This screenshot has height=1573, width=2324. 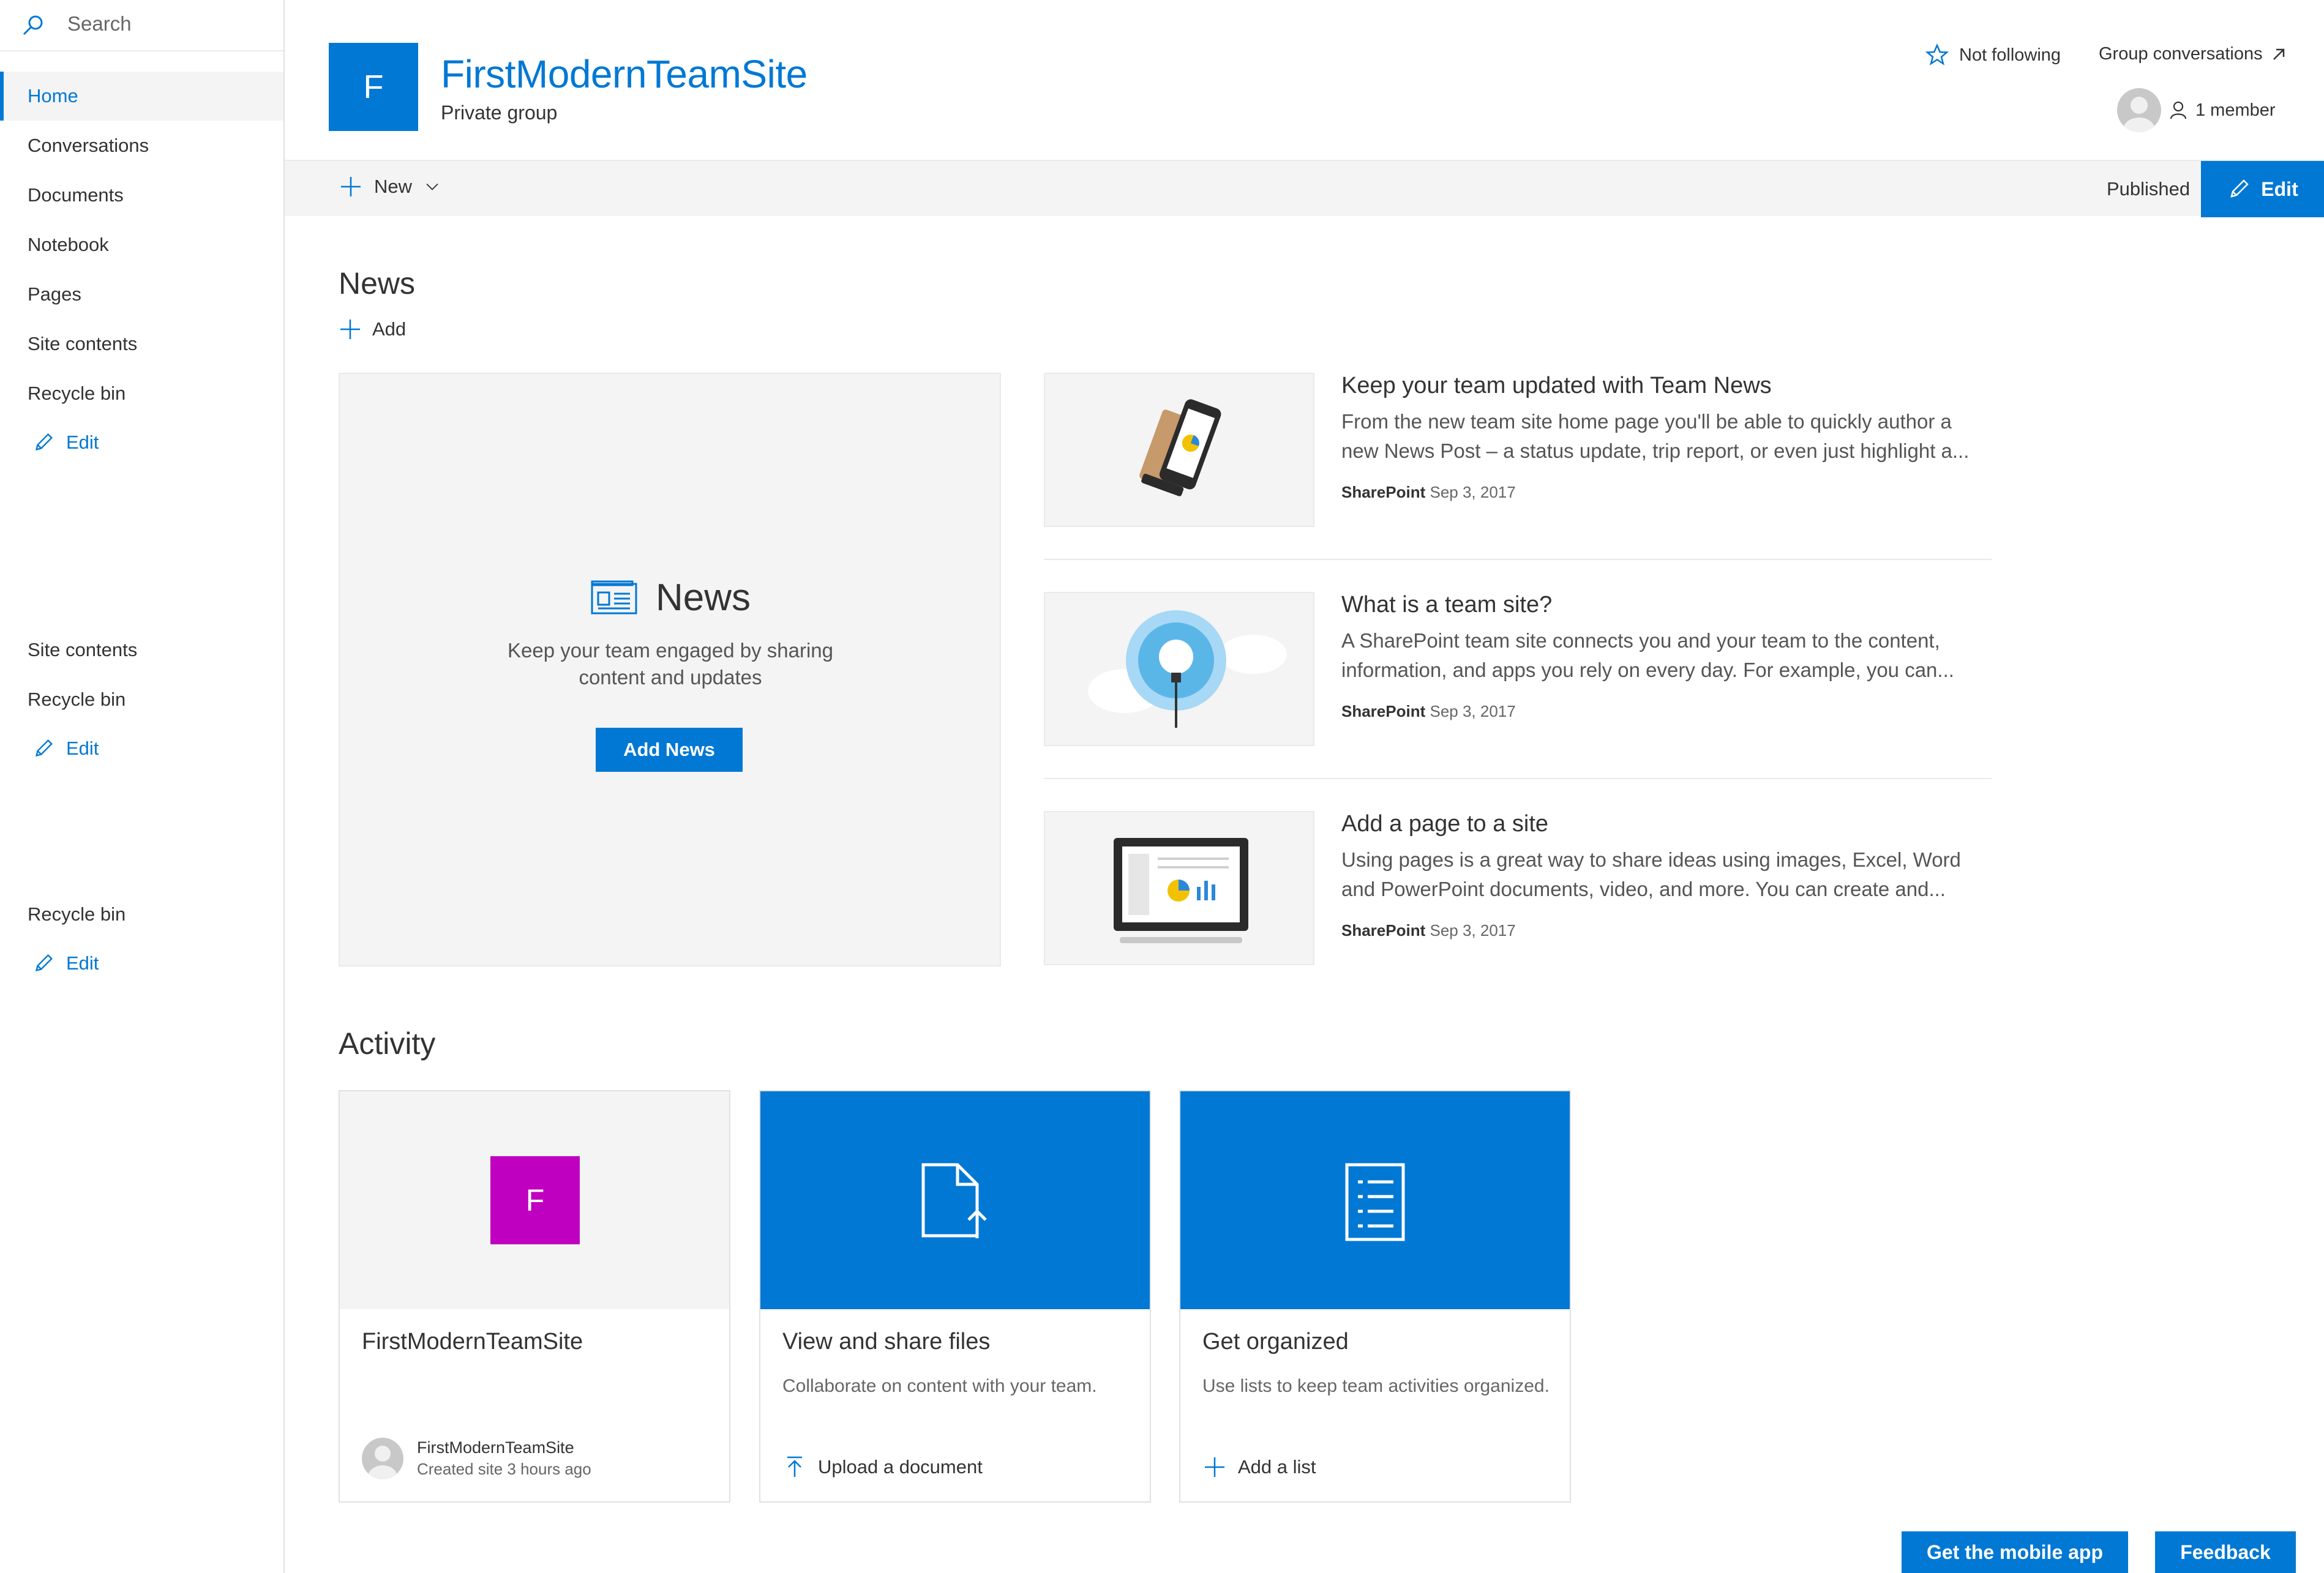 What do you see at coordinates (624, 74) in the screenshot?
I see `site-title: FirstModernTeamSite` at bounding box center [624, 74].